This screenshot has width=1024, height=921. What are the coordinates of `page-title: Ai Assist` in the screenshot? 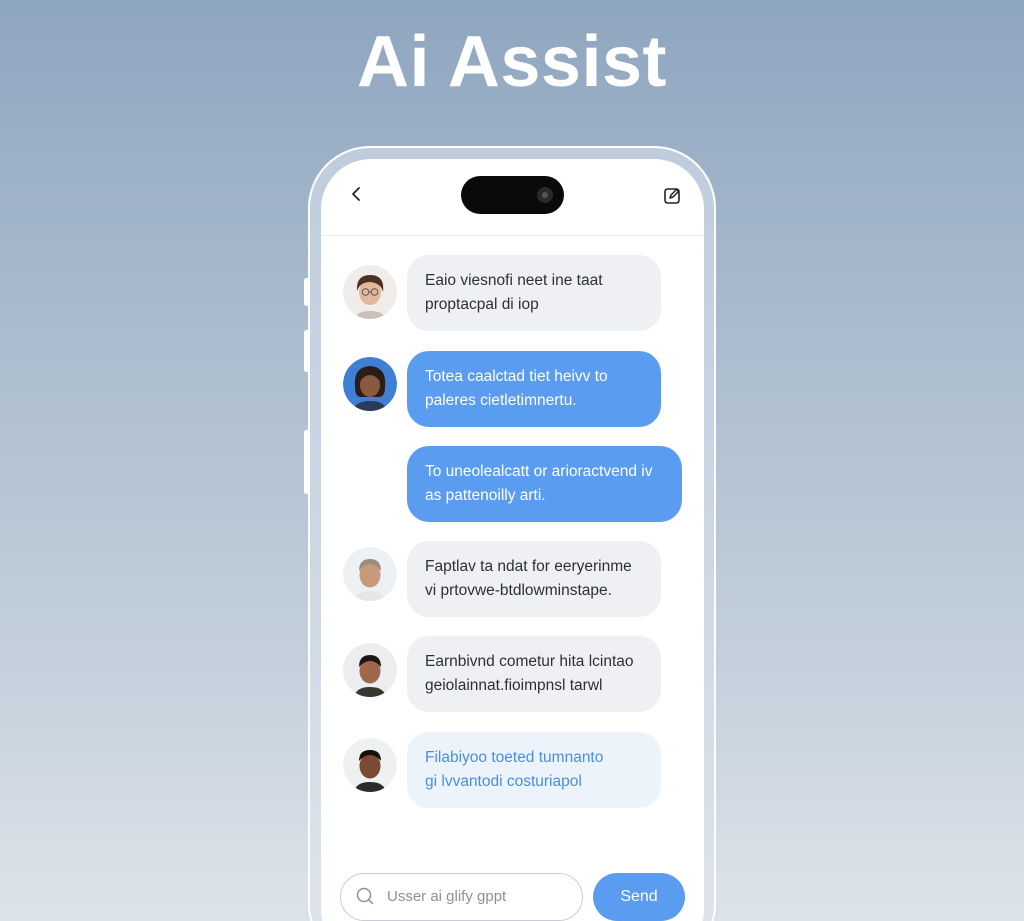 It's located at (512, 62).